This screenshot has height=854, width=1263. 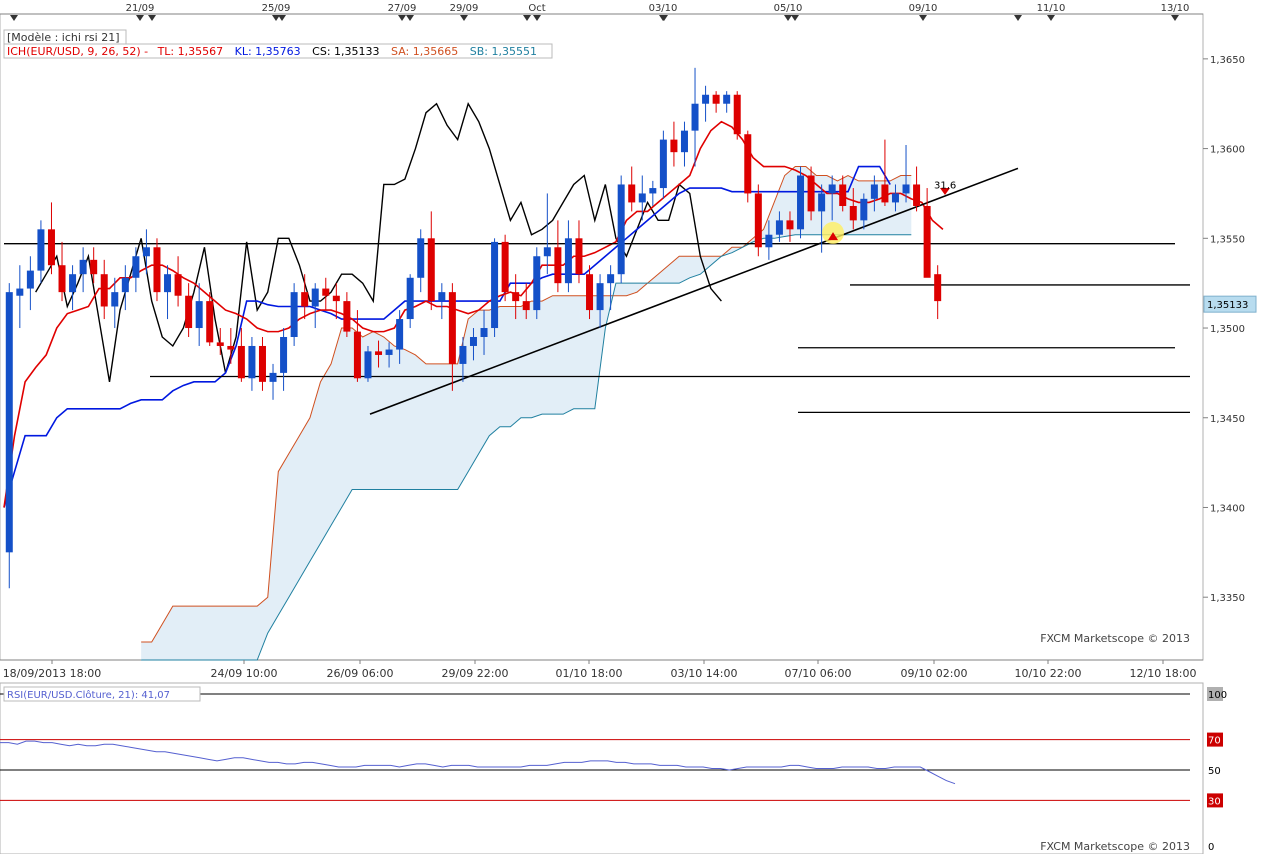 What do you see at coordinates (1227, 60) in the screenshot?
I see `price-tick-label: 1,3650` at bounding box center [1227, 60].